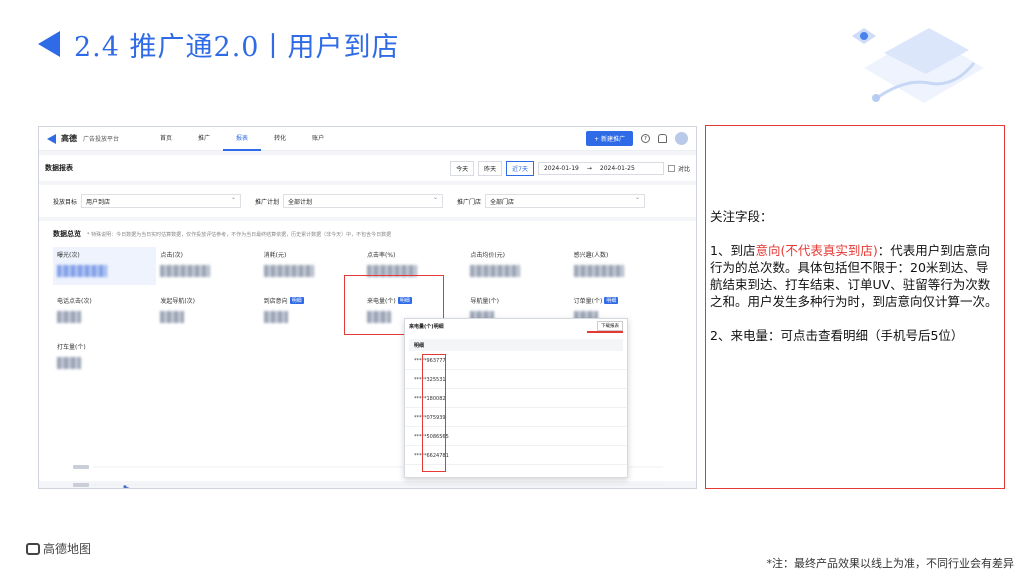  I want to click on nav-conversion: 转化, so click(280, 139).